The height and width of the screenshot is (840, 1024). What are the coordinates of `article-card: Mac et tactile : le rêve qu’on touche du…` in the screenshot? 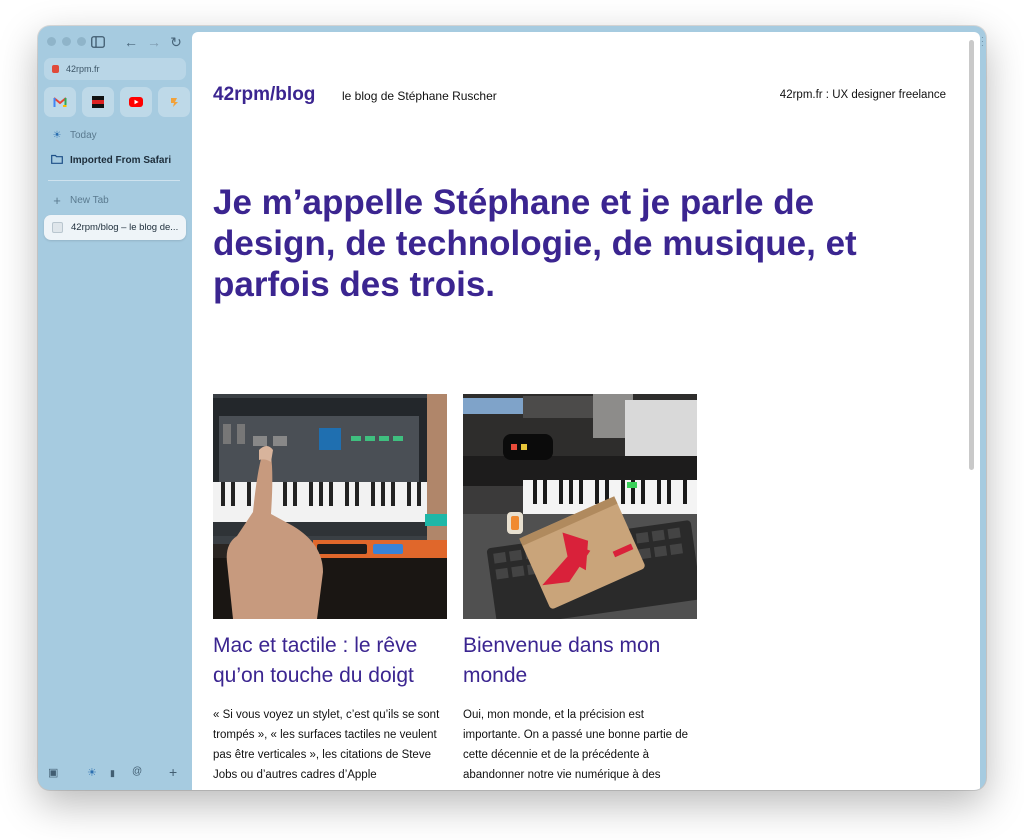 It's located at (331, 589).